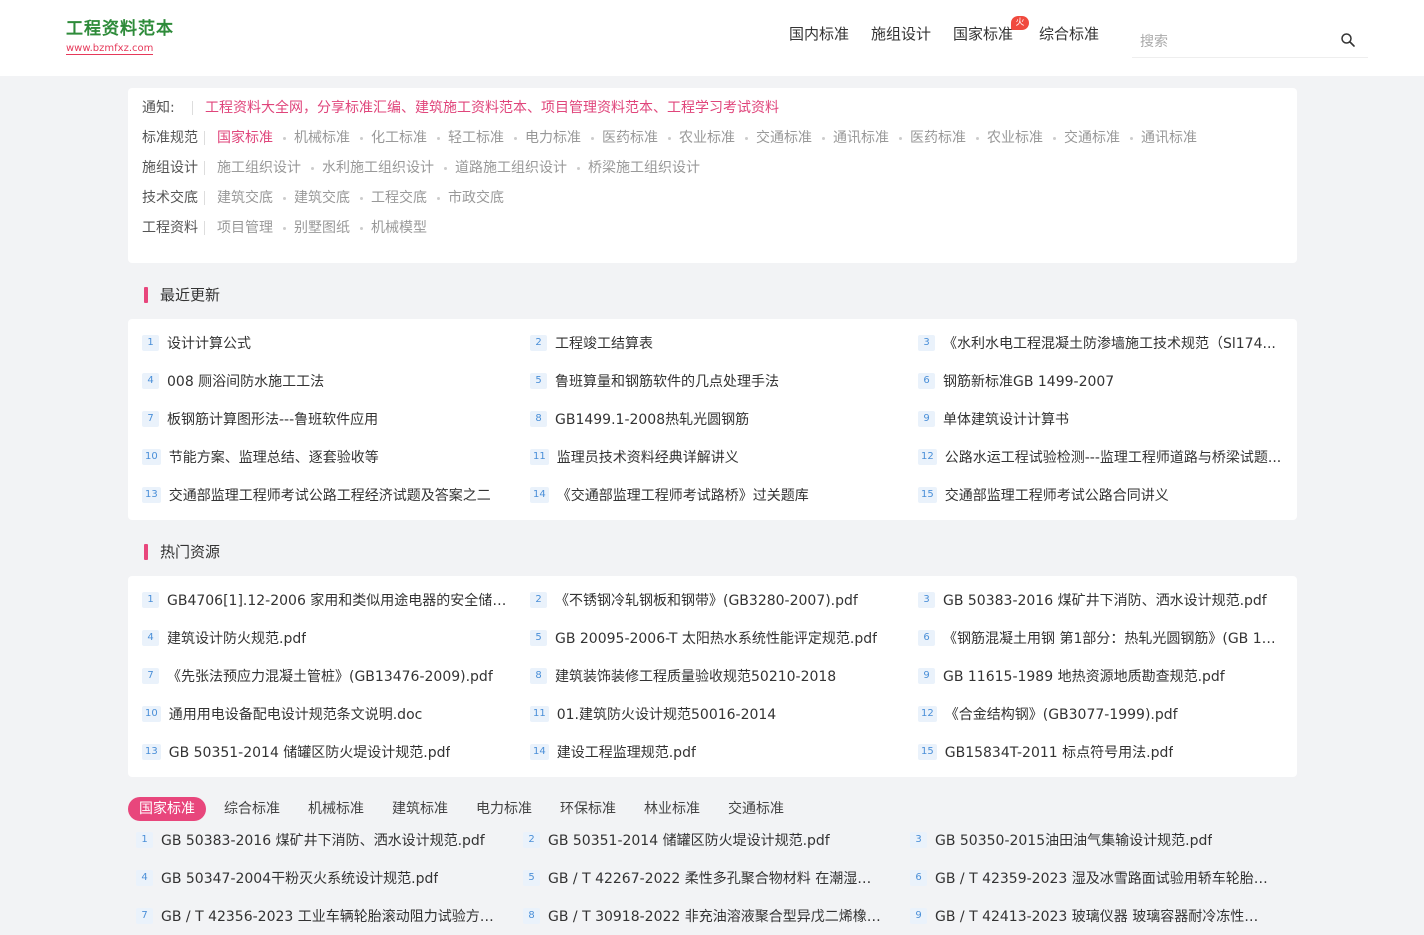 This screenshot has width=1424, height=935. Describe the element at coordinates (170, 198) in the screenshot. I see `category-label: 技术交底` at that location.